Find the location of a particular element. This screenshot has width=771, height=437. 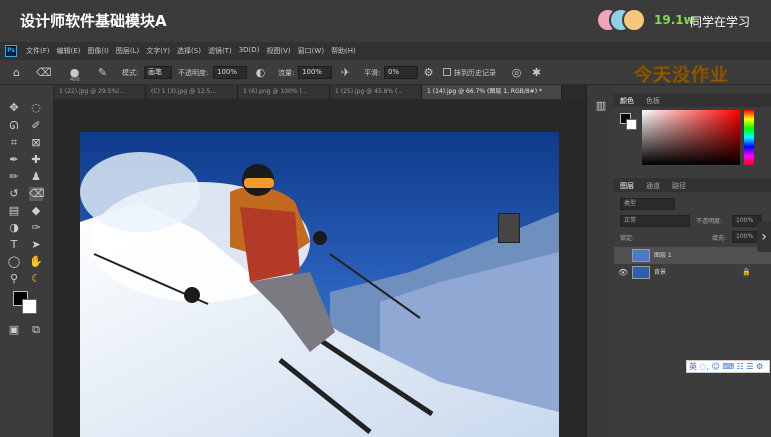

screen-mode-icon: ⧉ is located at coordinates (36, 330).